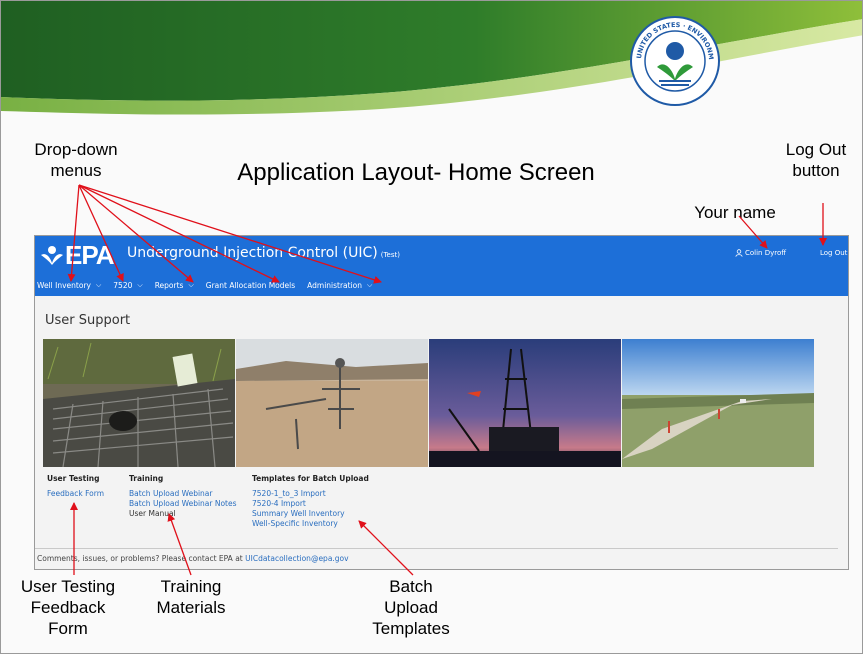  I want to click on epa-logo-text: EPA, so click(90, 254).